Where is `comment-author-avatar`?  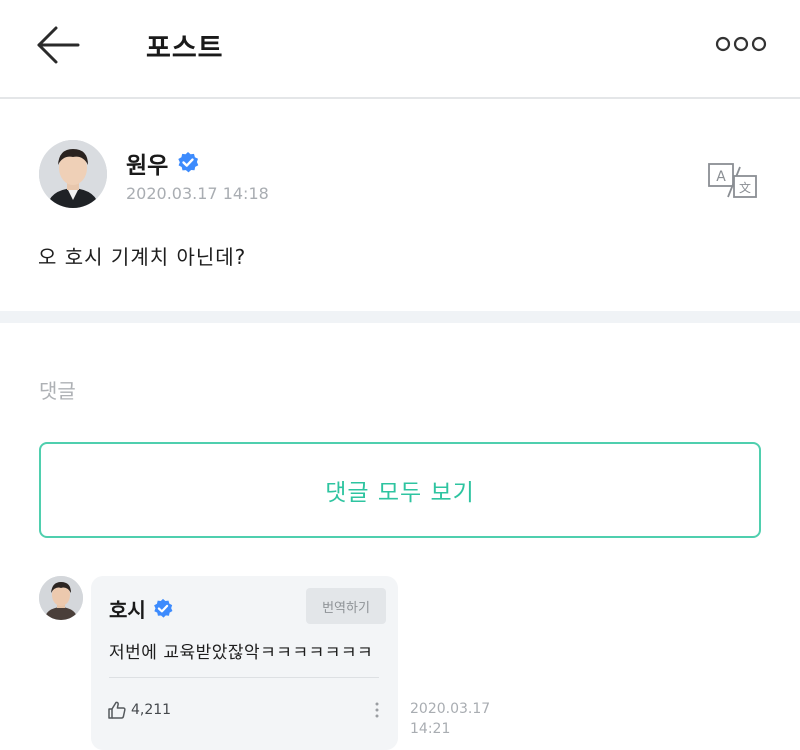
comment-author-avatar is located at coordinates (61, 598).